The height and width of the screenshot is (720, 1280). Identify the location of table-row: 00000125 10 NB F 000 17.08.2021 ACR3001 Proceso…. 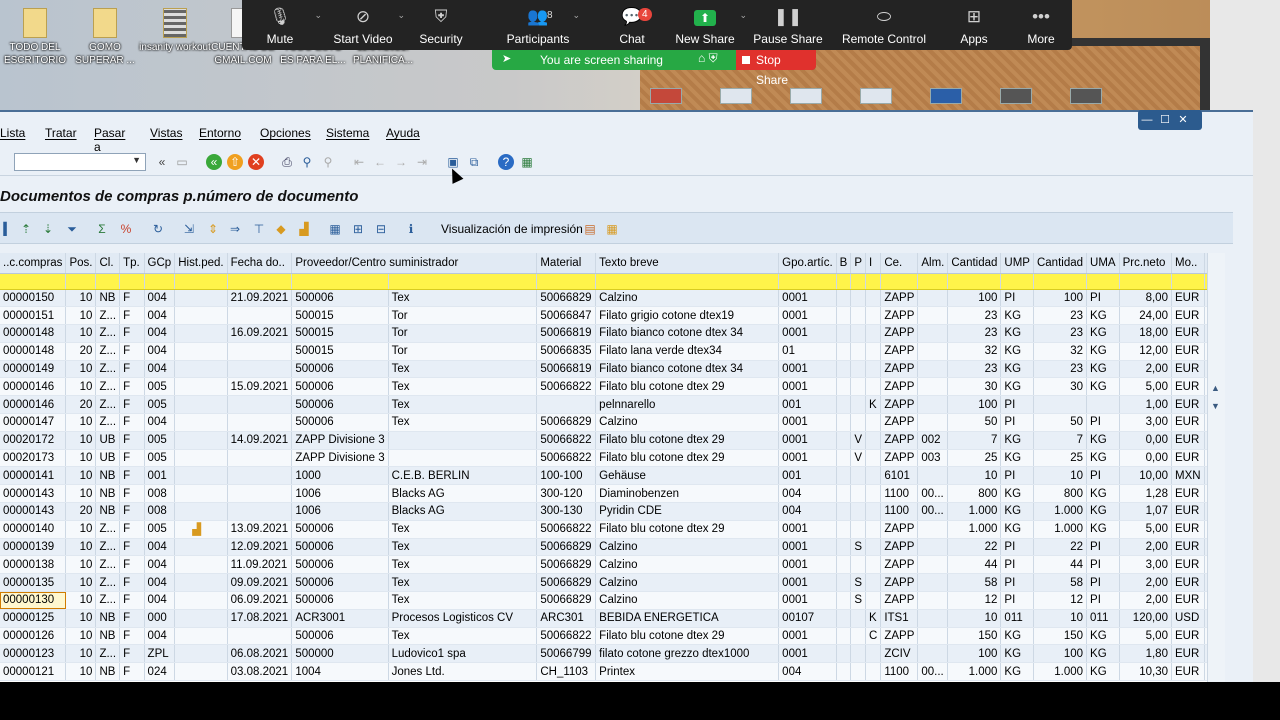
(612, 618).